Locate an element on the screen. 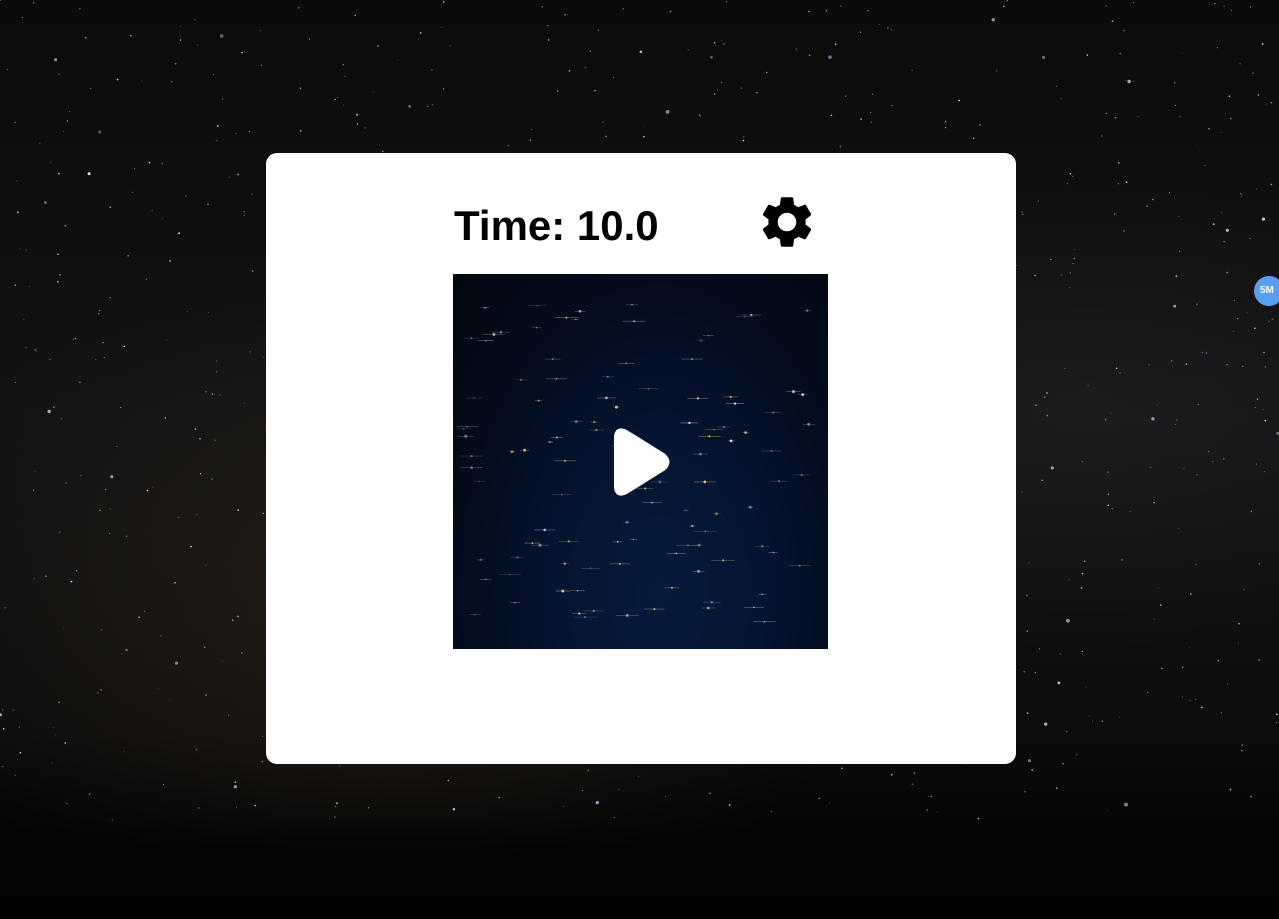  settings-button is located at coordinates (787, 222).